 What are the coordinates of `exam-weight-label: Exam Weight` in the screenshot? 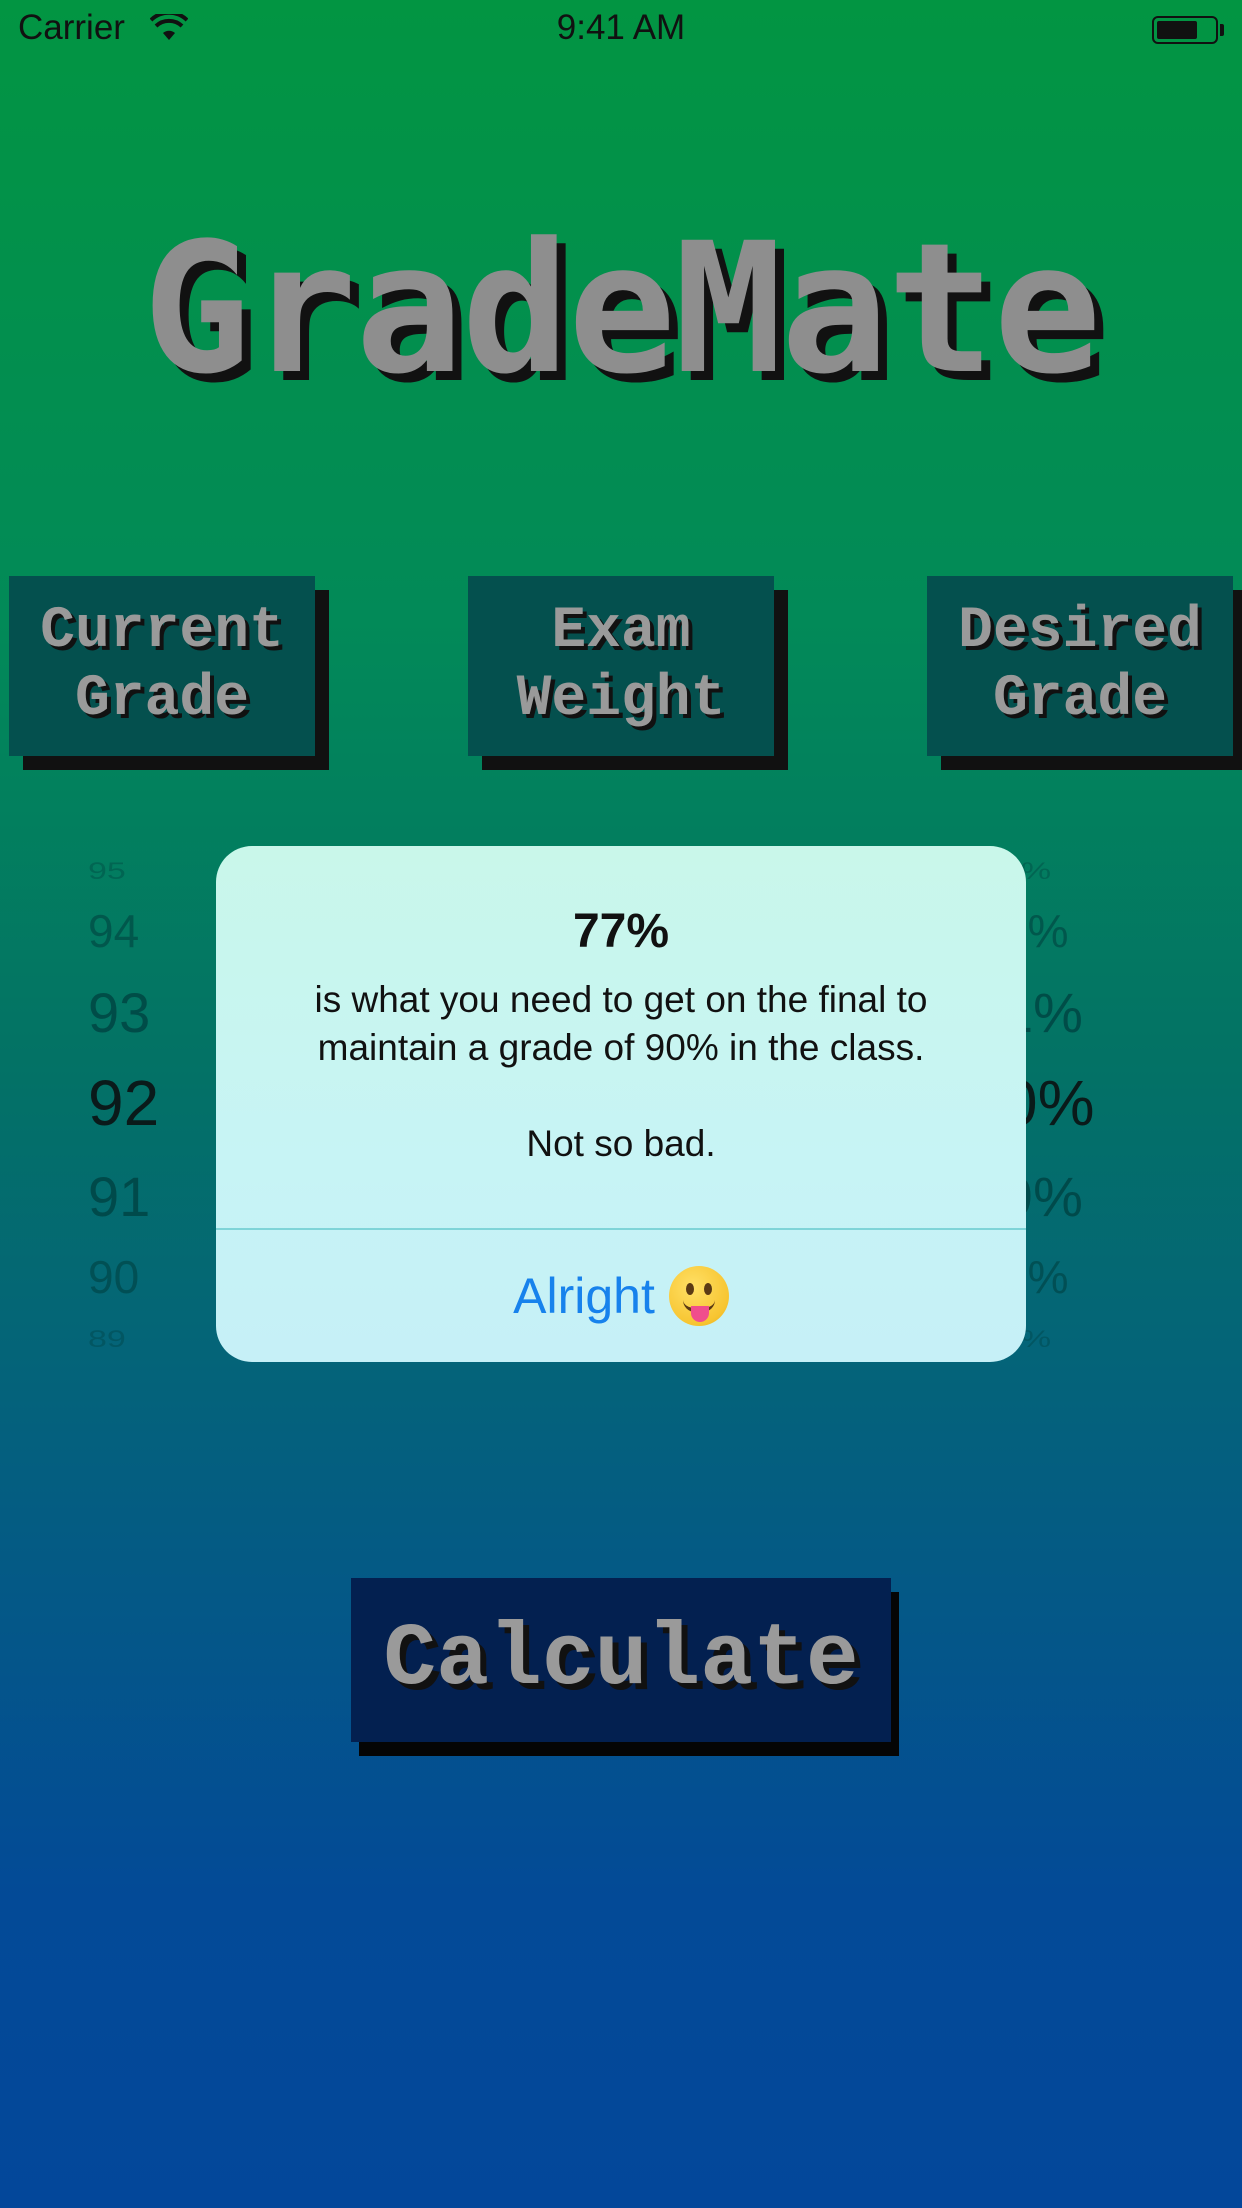 It's located at (621, 665).